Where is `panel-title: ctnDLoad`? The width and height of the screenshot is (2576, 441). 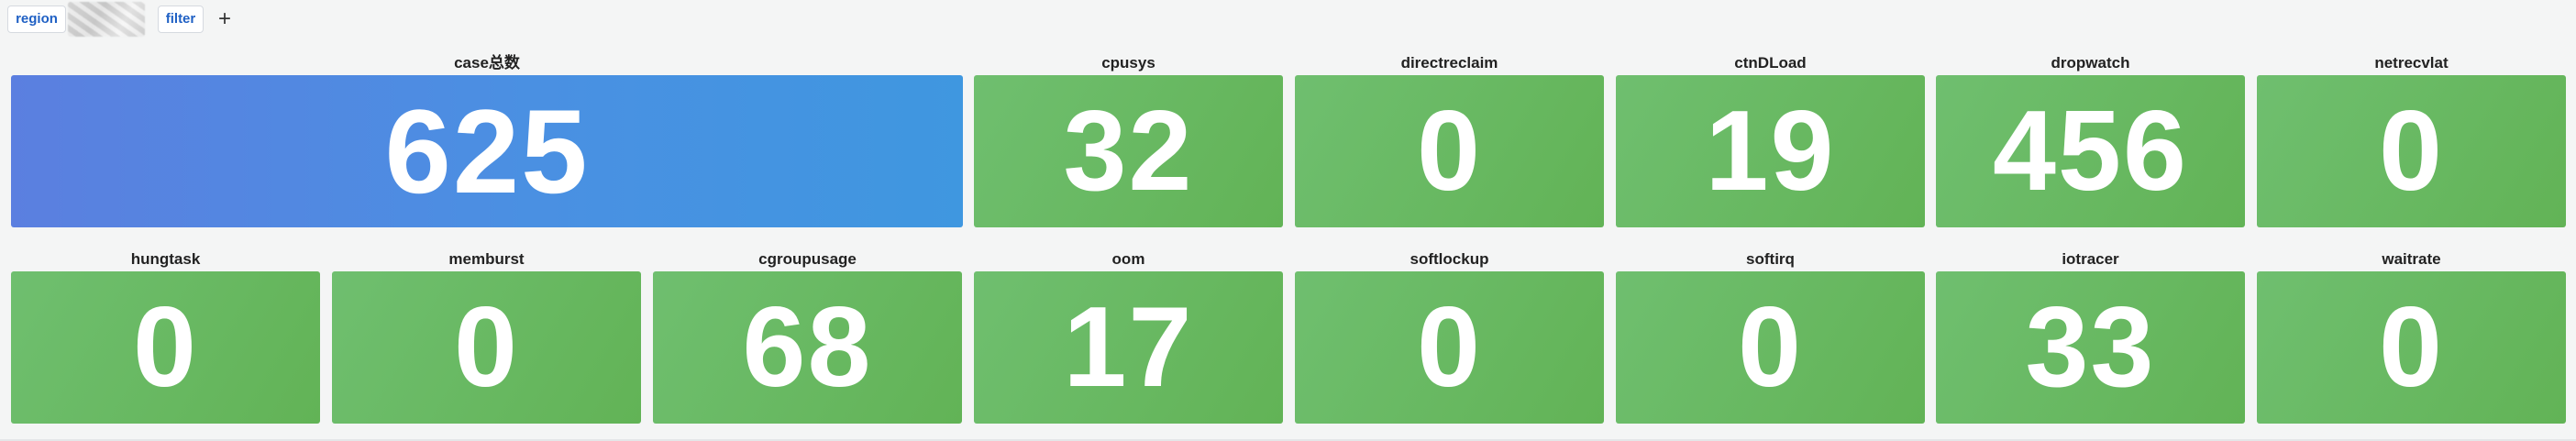
panel-title: ctnDLoad is located at coordinates (1770, 63).